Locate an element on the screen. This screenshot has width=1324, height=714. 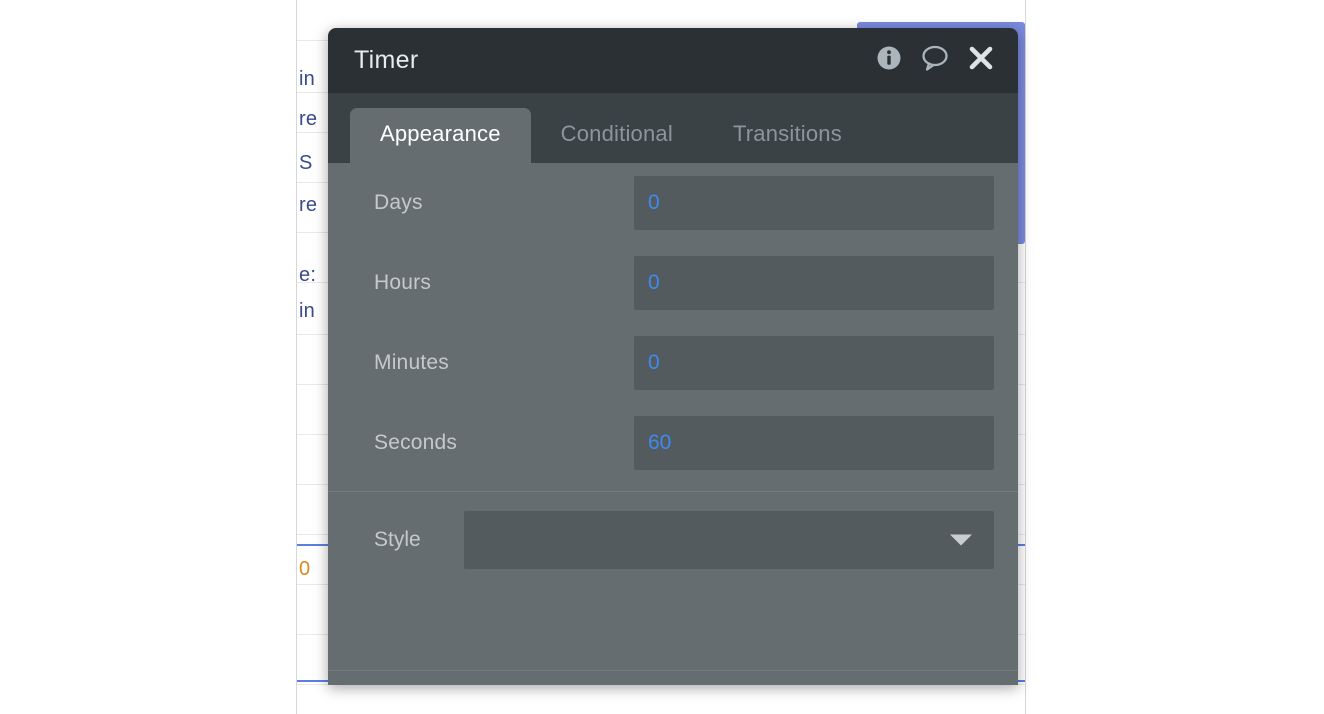
bottom-divider is located at coordinates (673, 670).